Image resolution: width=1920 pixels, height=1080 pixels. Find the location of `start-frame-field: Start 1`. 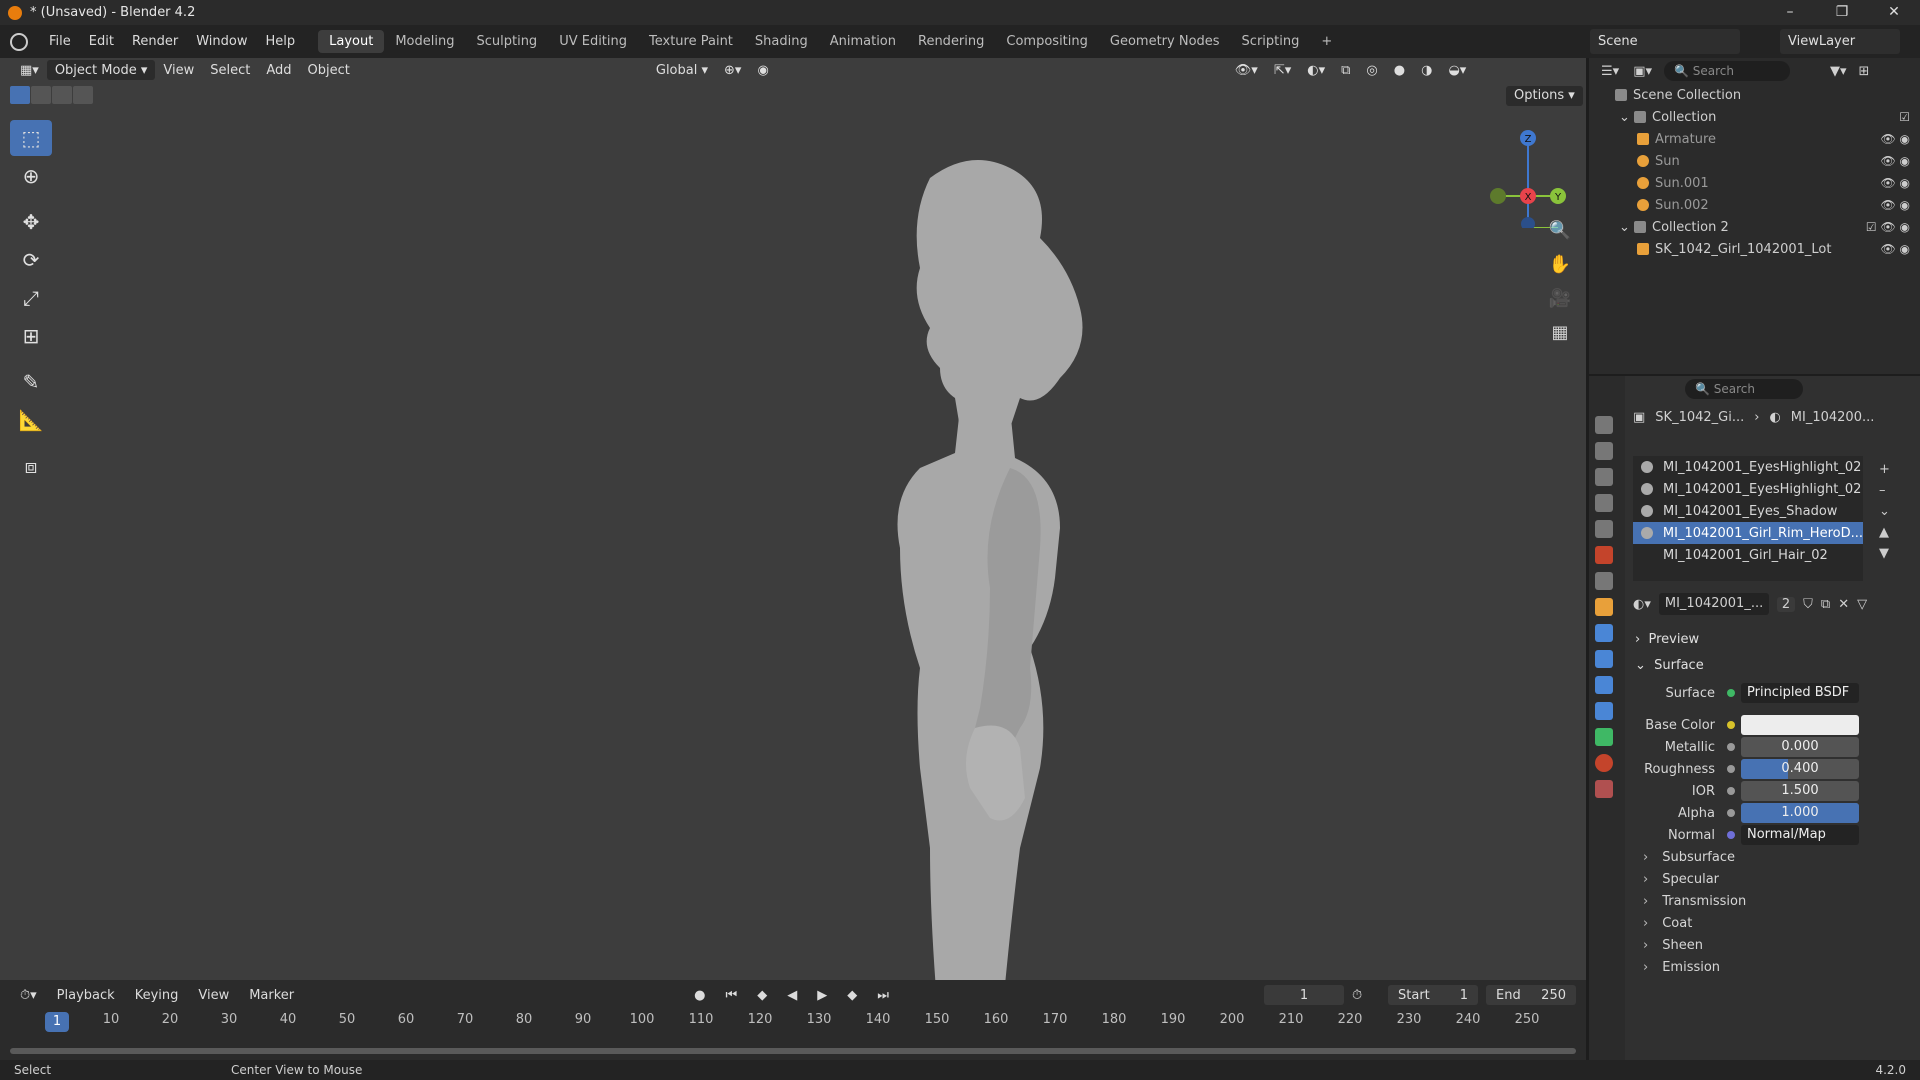

start-frame-field: Start 1 is located at coordinates (1433, 995).